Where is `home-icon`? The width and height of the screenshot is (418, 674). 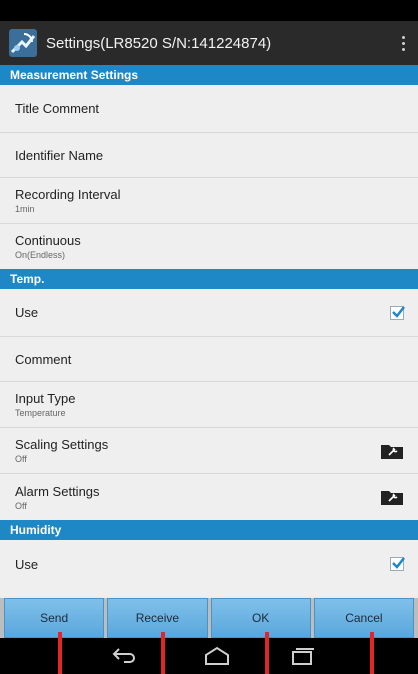
home-icon is located at coordinates (217, 656).